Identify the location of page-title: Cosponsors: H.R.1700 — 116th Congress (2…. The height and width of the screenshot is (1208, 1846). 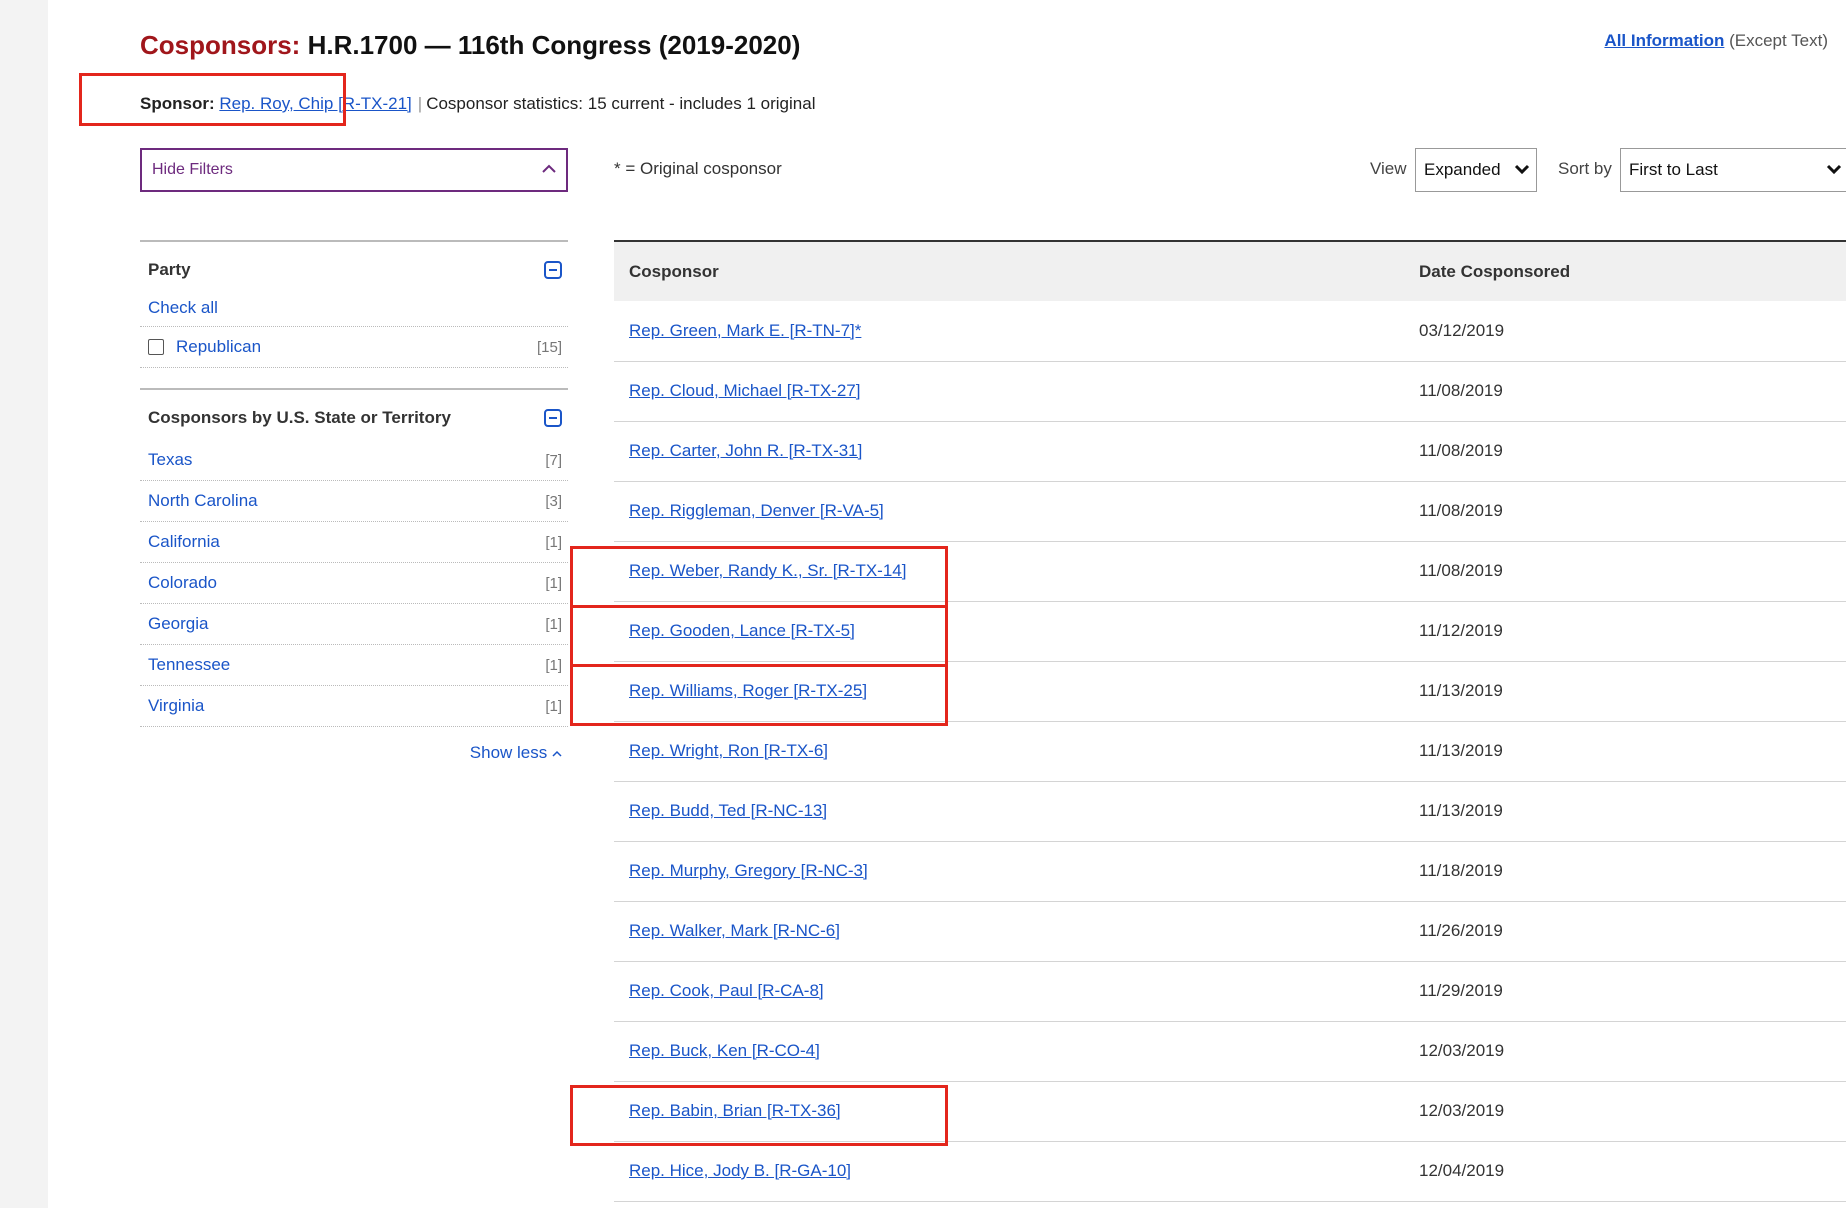
(470, 45).